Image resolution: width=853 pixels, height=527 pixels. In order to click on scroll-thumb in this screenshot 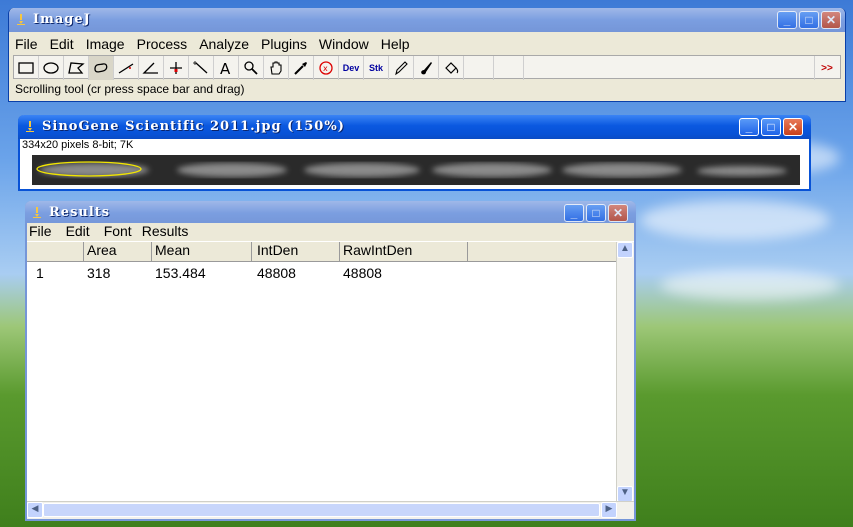, I will do `click(321, 510)`.